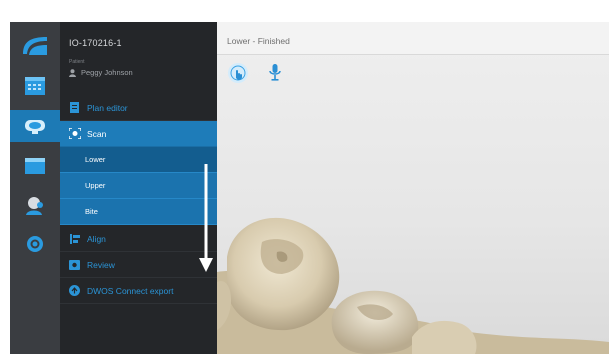  What do you see at coordinates (96, 238) in the screenshot?
I see `nav-item-label: Align` at bounding box center [96, 238].